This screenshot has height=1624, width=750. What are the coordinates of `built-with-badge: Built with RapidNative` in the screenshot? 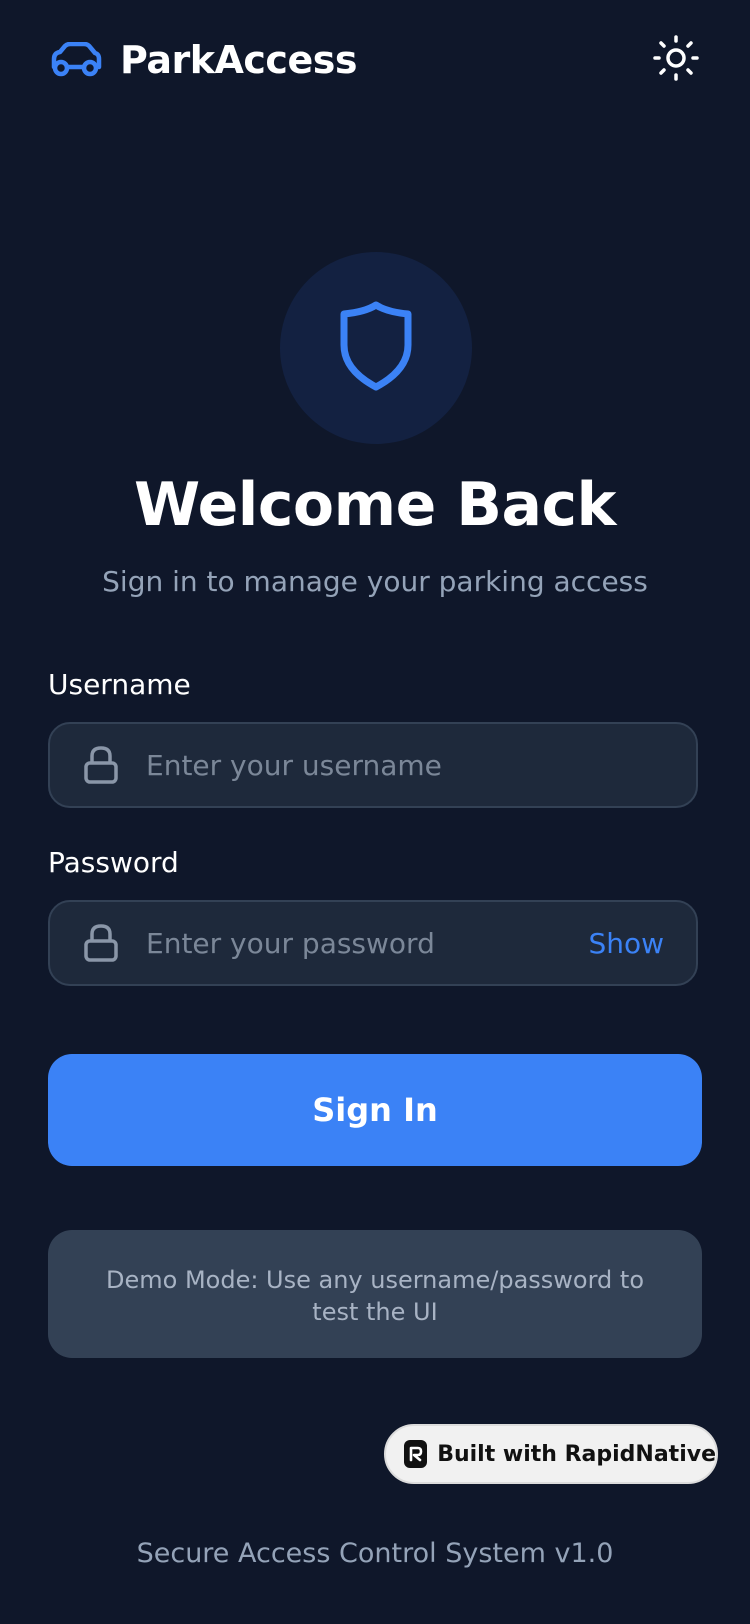 It's located at (551, 1454).